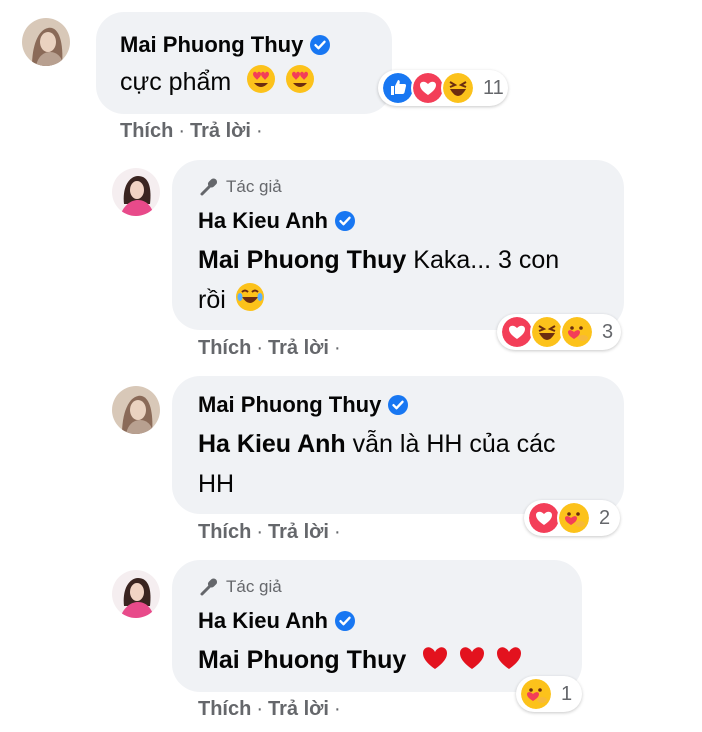 This screenshot has height=732, width=702. I want to click on comment-text: Ha Kieu Anh vẫn là HH của các HH, so click(377, 464).